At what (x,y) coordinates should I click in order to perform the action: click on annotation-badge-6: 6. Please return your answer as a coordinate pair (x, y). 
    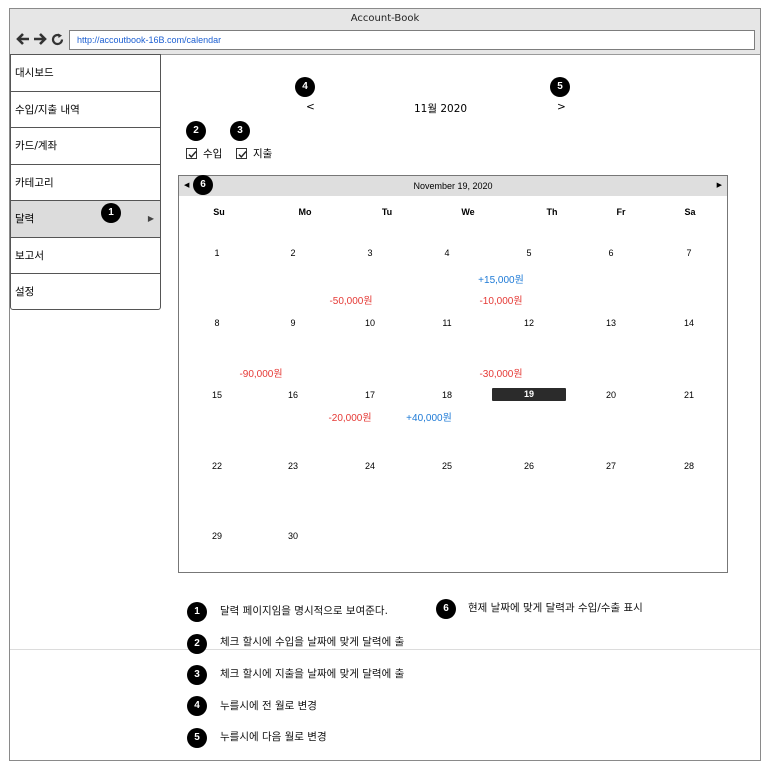
    Looking at the image, I should click on (203, 185).